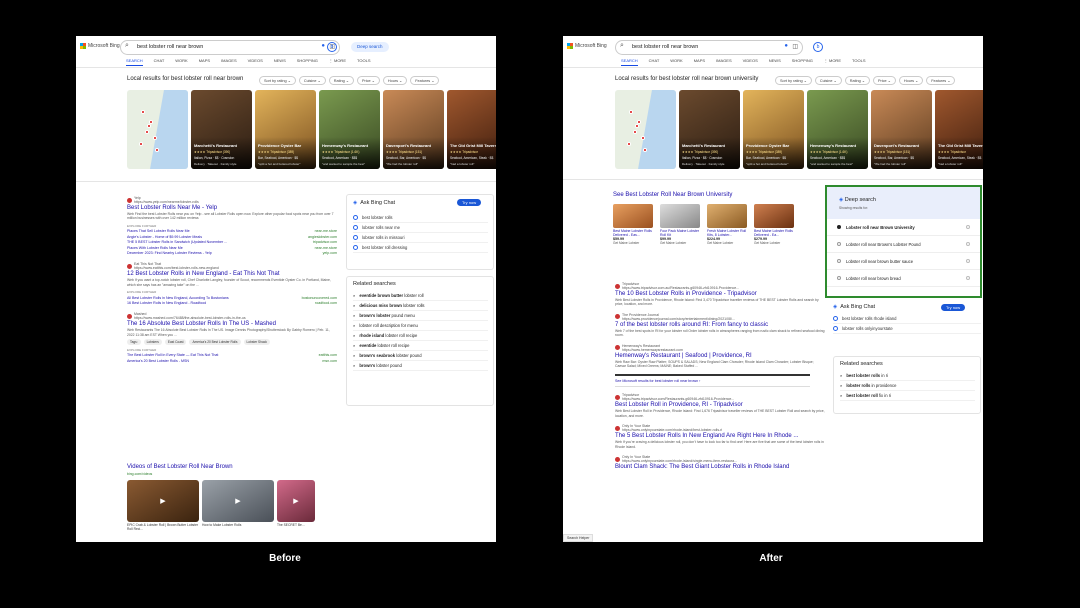 The image size is (1080, 608). What do you see at coordinates (654, 62) in the screenshot?
I see `tab-chat: CHAT` at bounding box center [654, 62].